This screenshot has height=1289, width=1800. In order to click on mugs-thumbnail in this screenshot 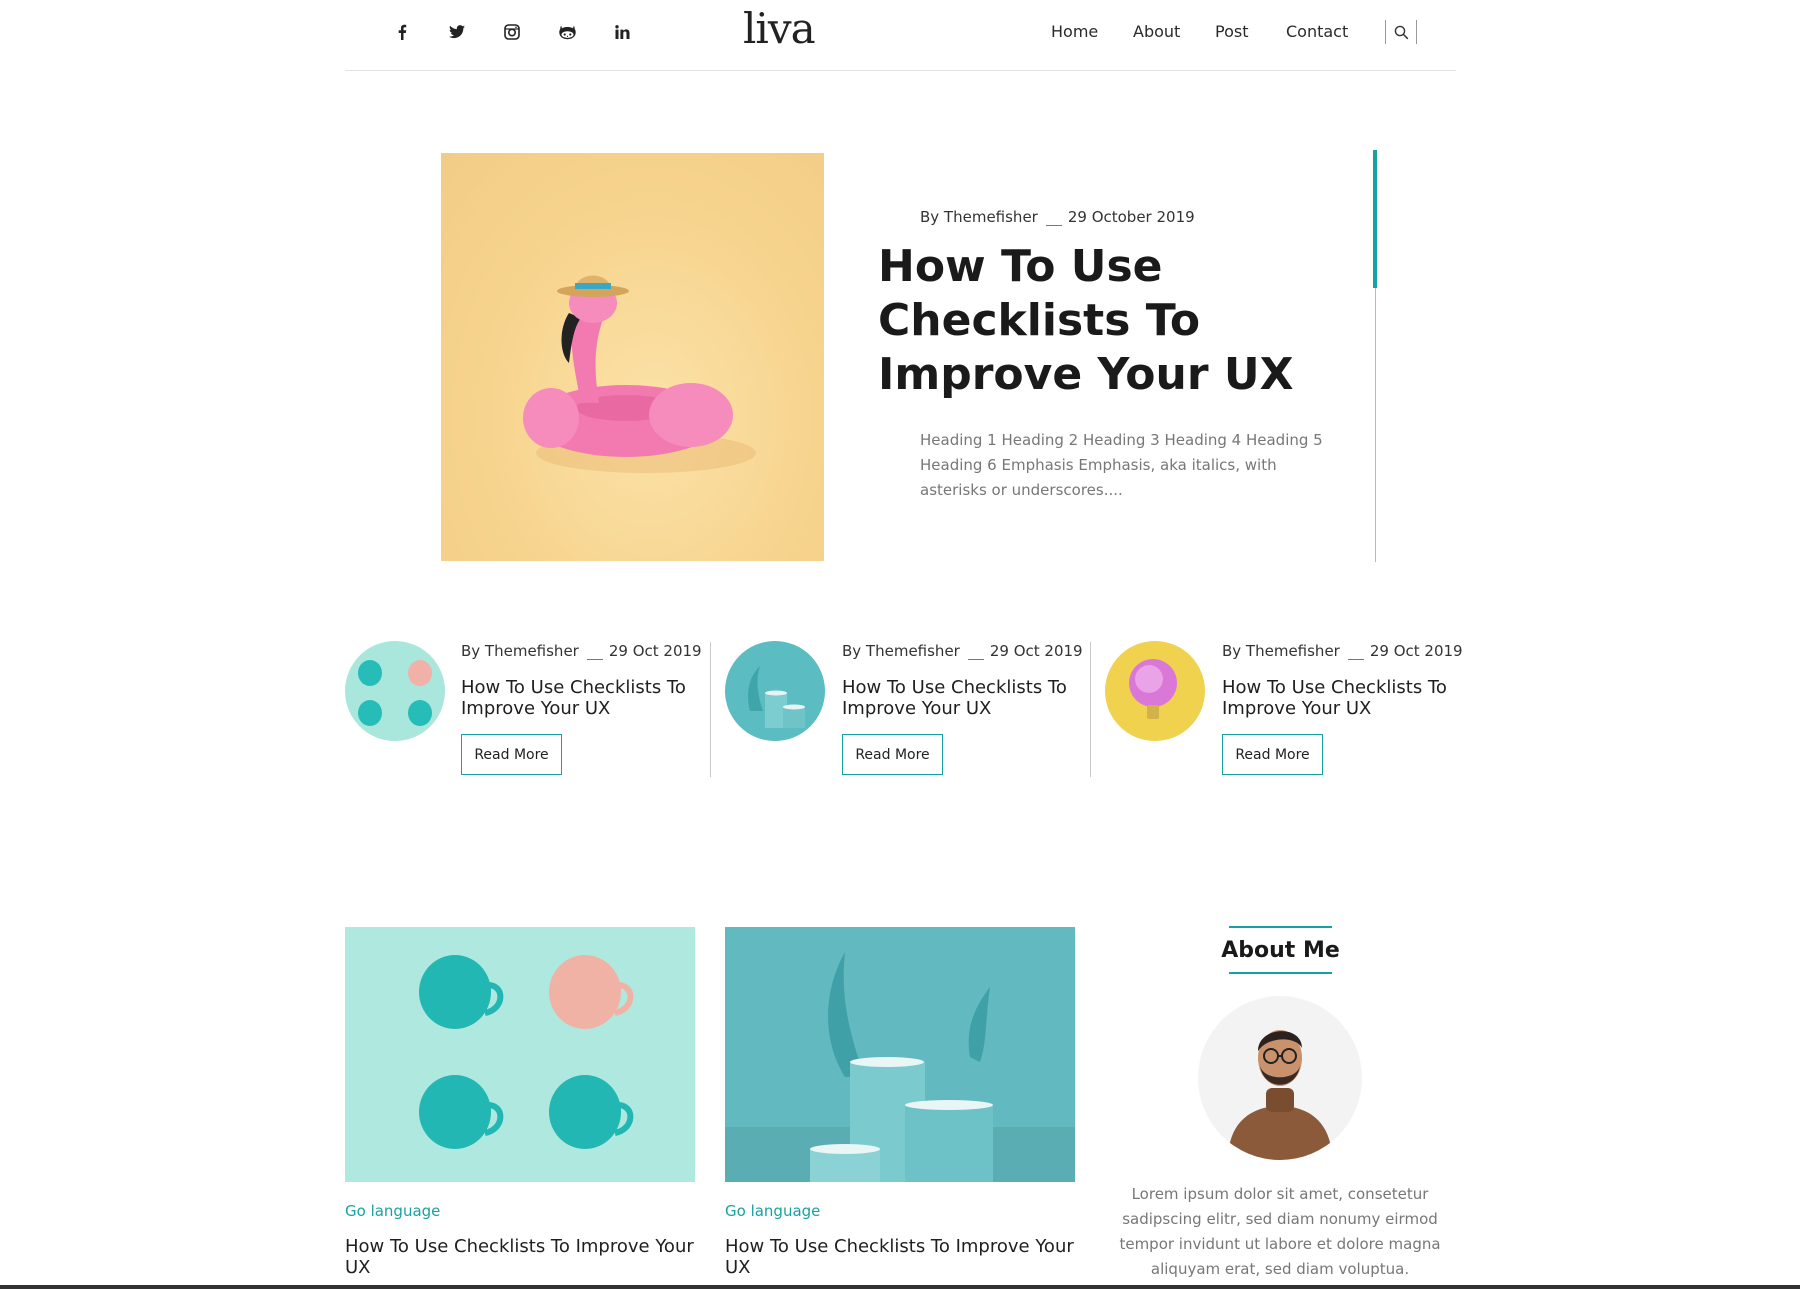, I will do `click(395, 693)`.